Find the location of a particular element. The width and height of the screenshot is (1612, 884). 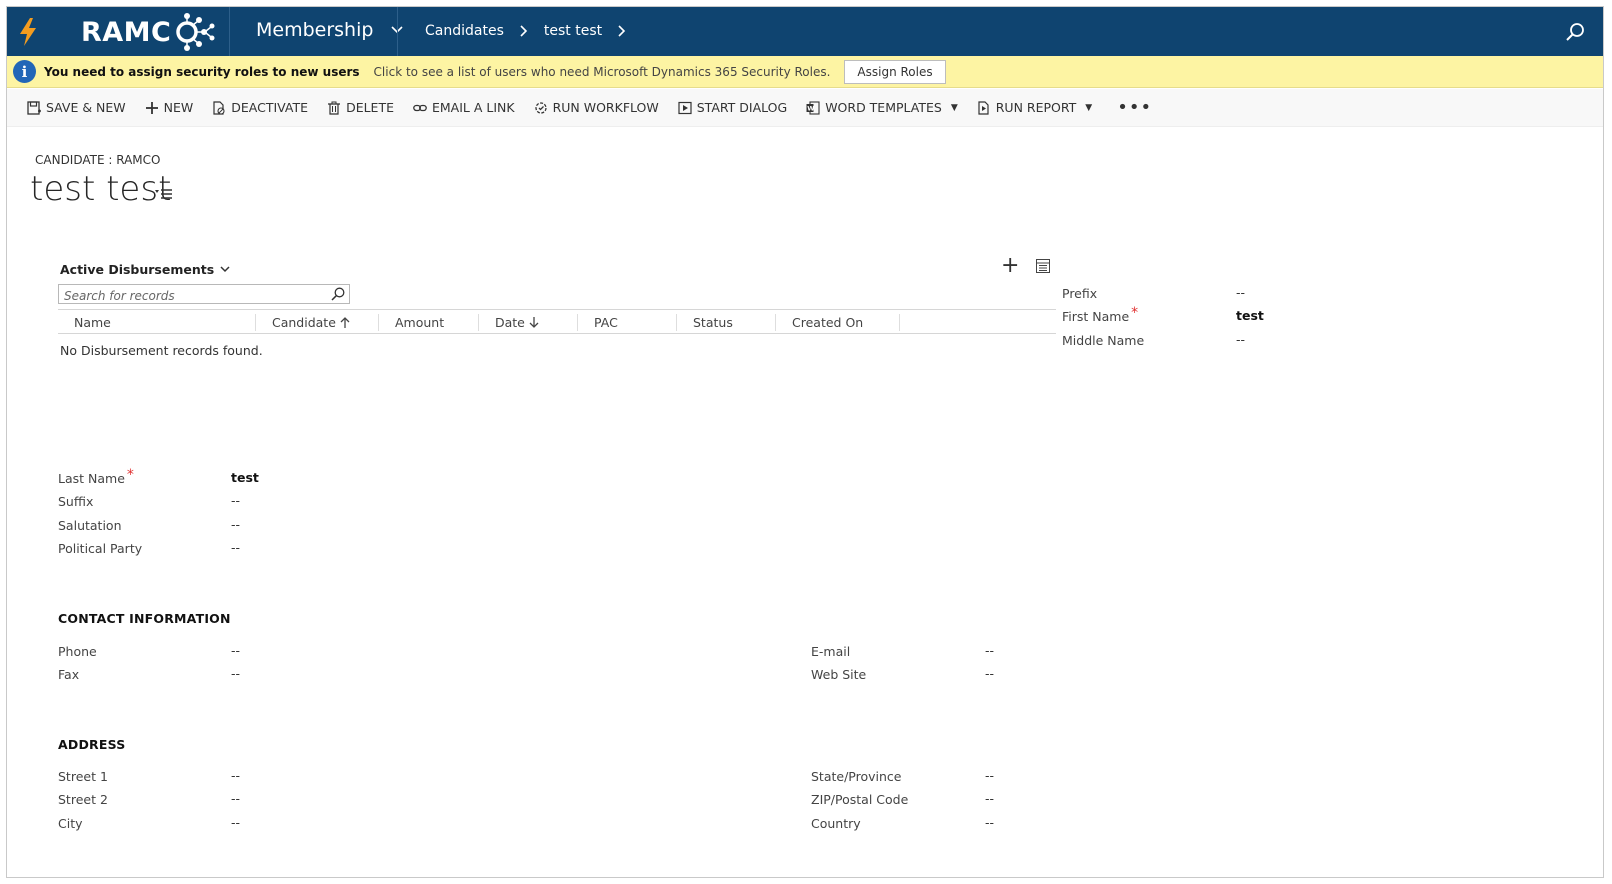

zip-value: -- is located at coordinates (989, 798).